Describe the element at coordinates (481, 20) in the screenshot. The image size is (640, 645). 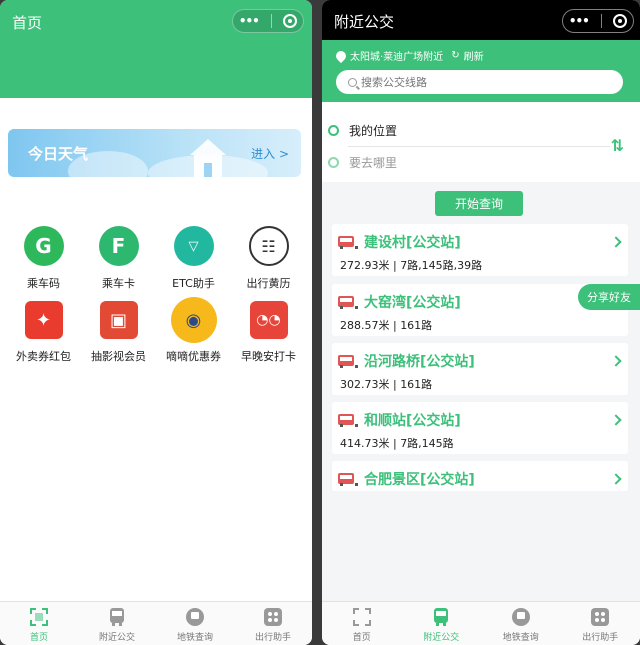
I see `nearby-header: 附近公交 •••` at that location.